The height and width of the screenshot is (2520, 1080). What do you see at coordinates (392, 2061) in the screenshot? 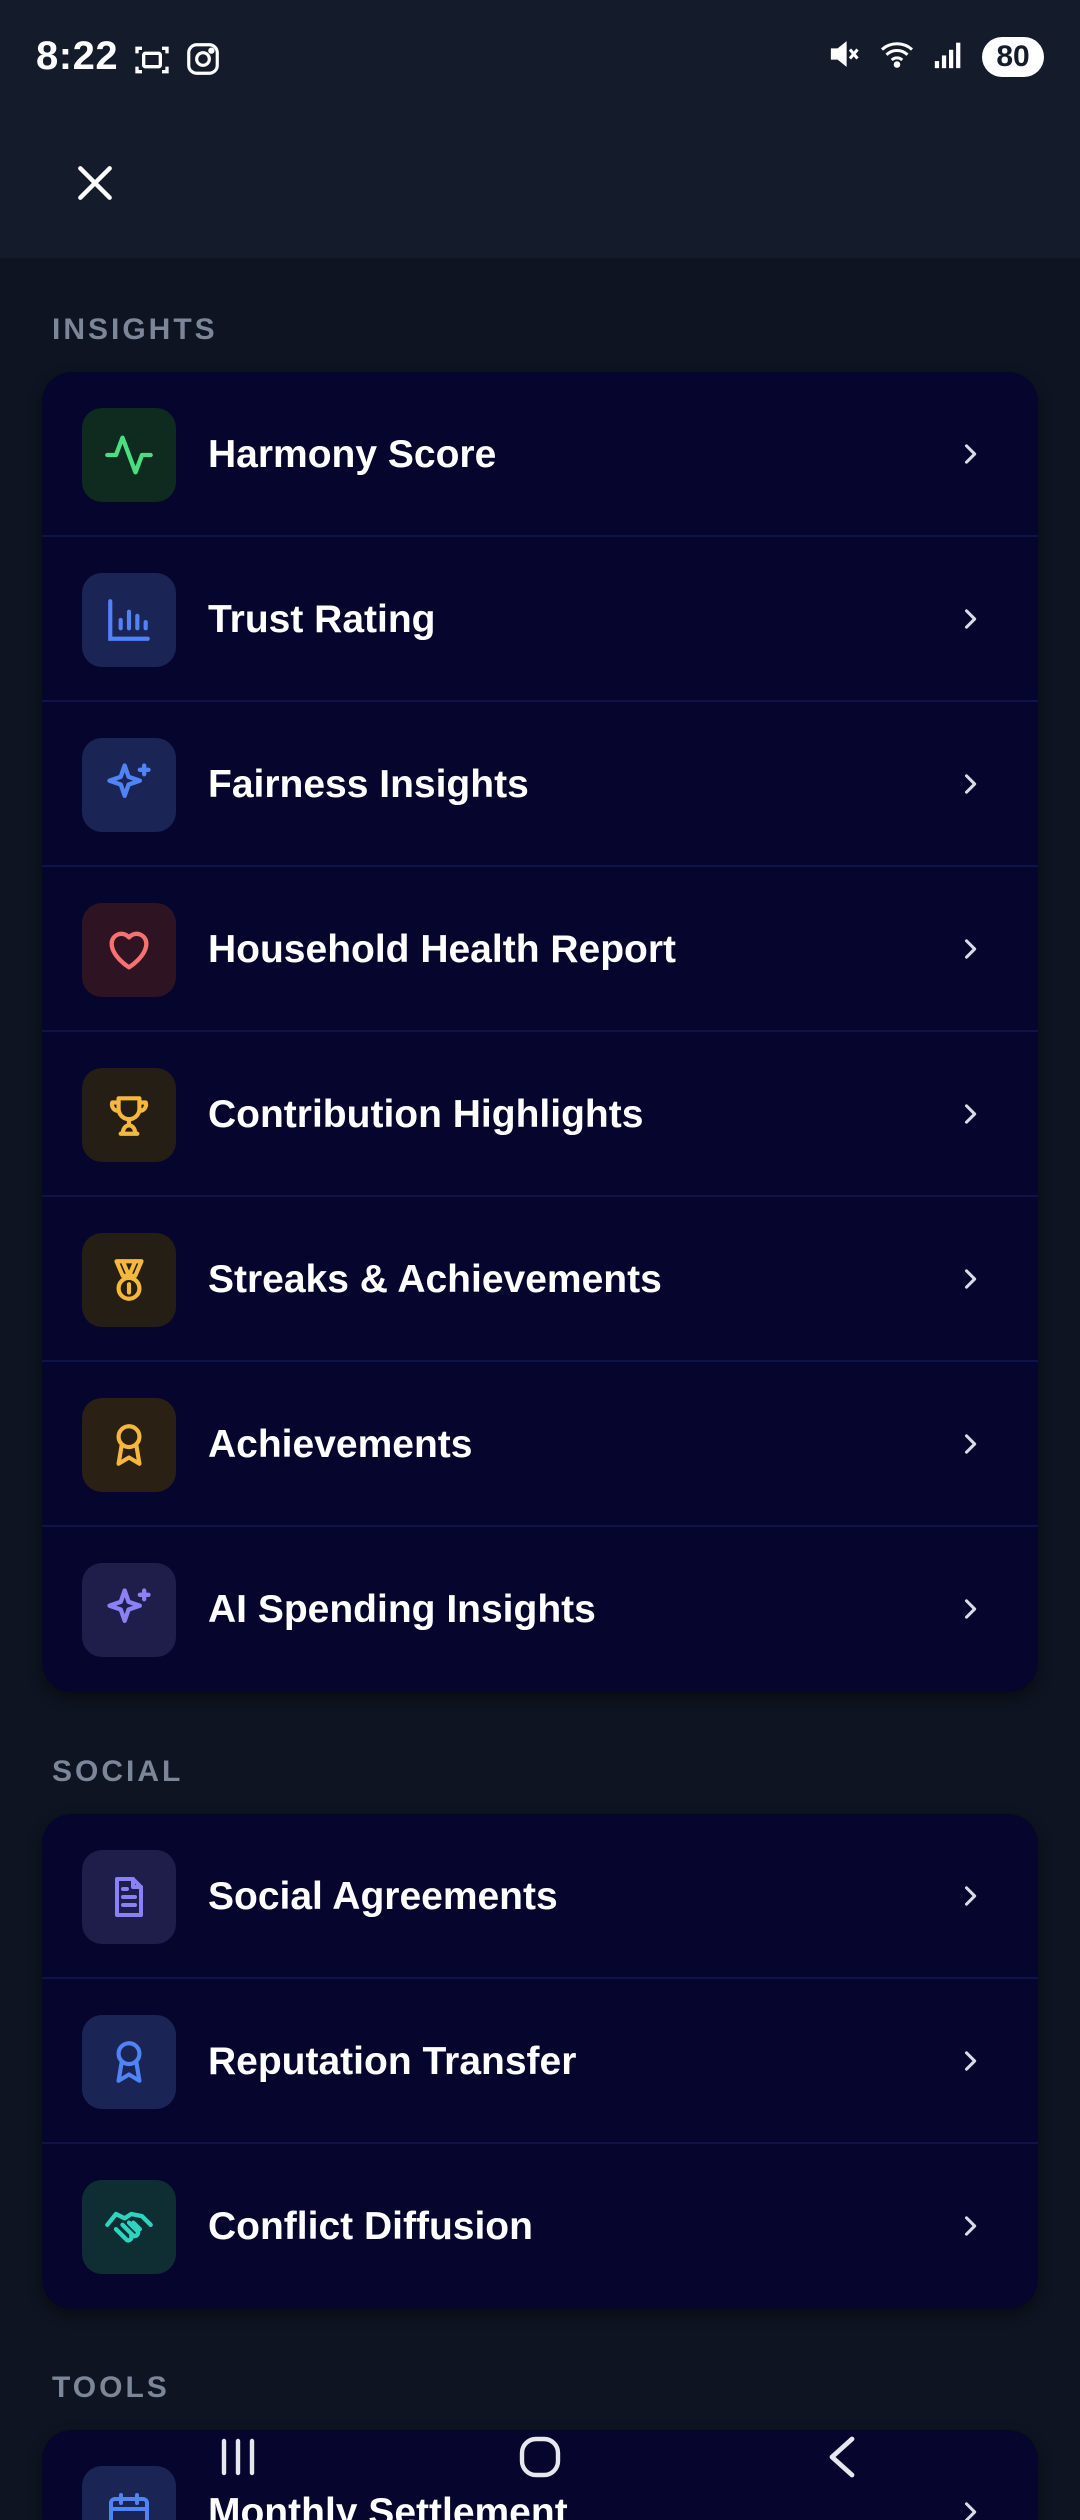
I see `menu-item-label: Reputation Transfer` at bounding box center [392, 2061].